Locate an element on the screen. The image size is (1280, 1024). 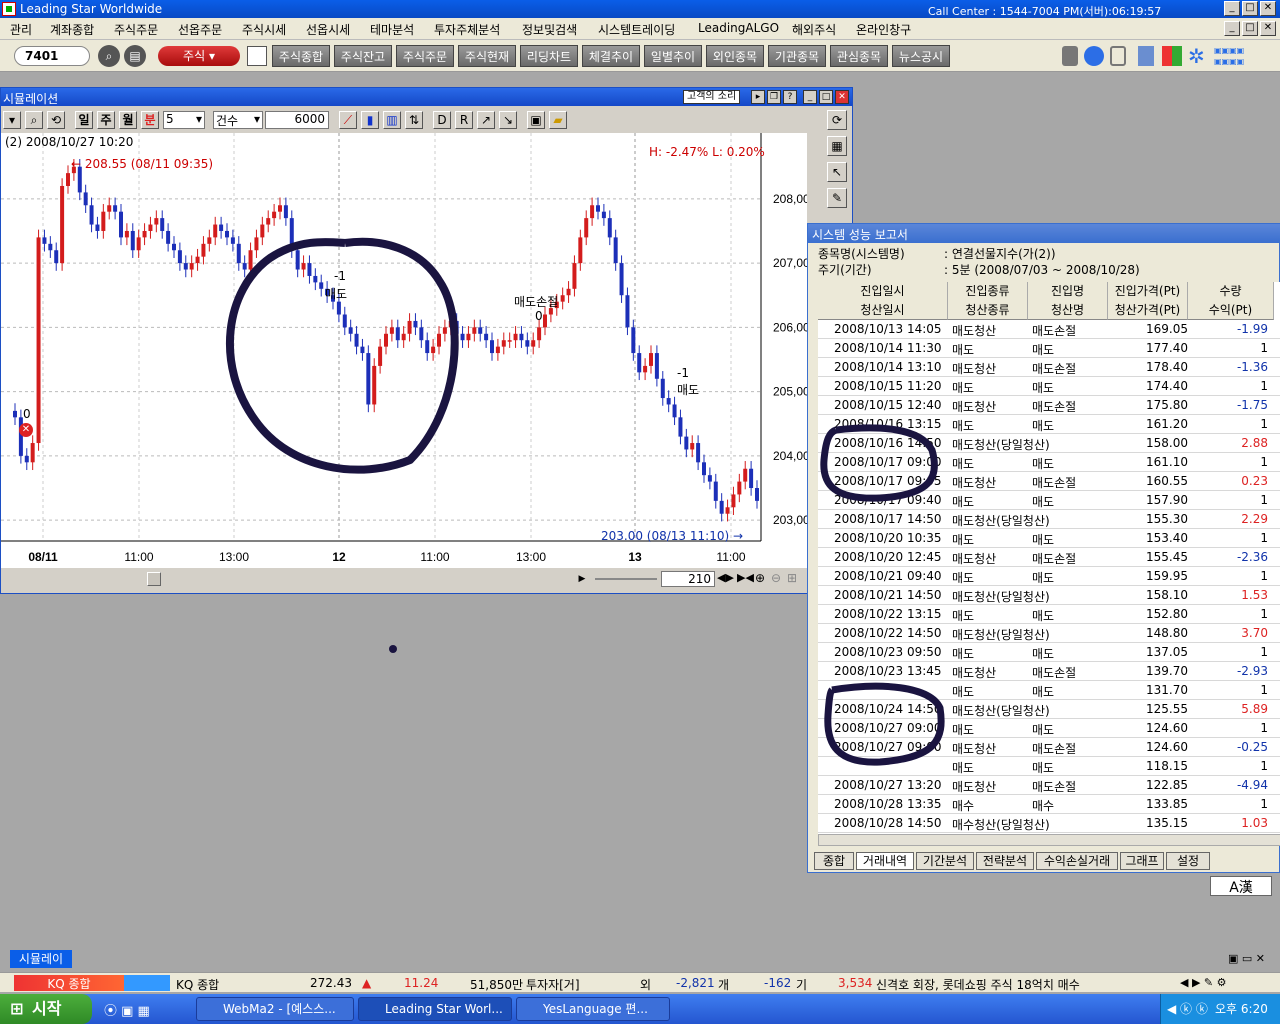
inst-value: -162 is located at coordinates (778, 983).